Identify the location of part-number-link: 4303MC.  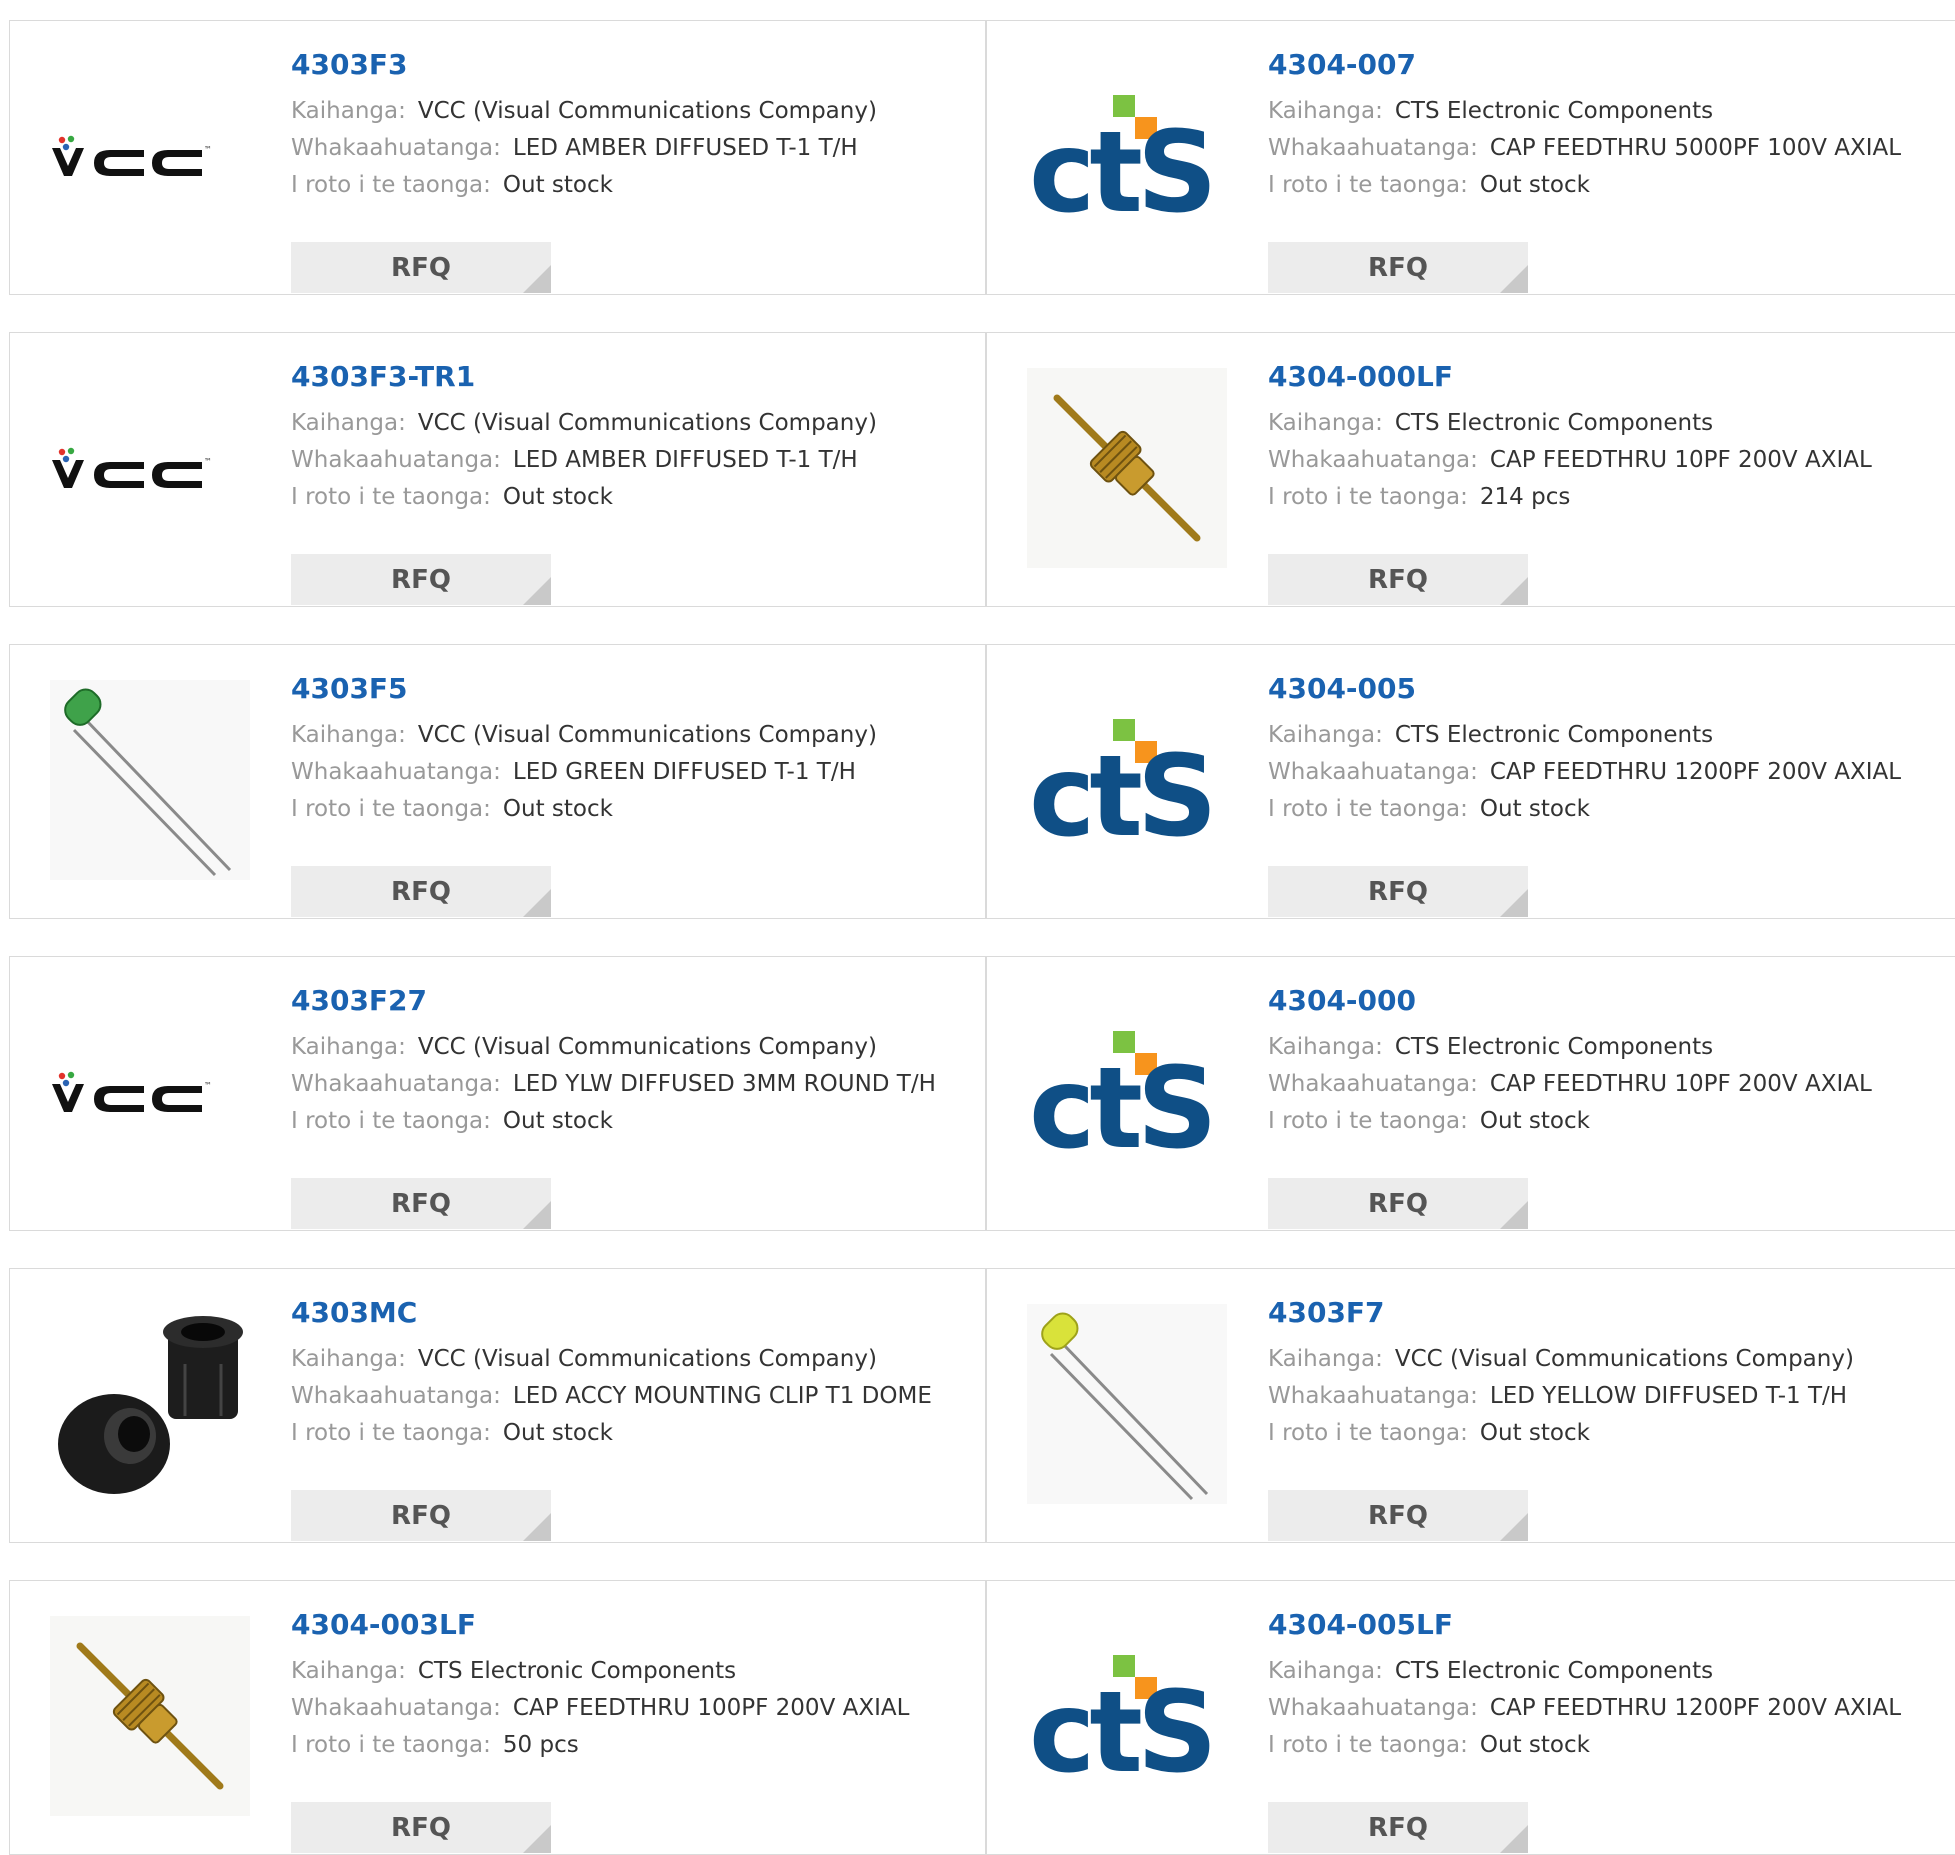
(611, 1313).